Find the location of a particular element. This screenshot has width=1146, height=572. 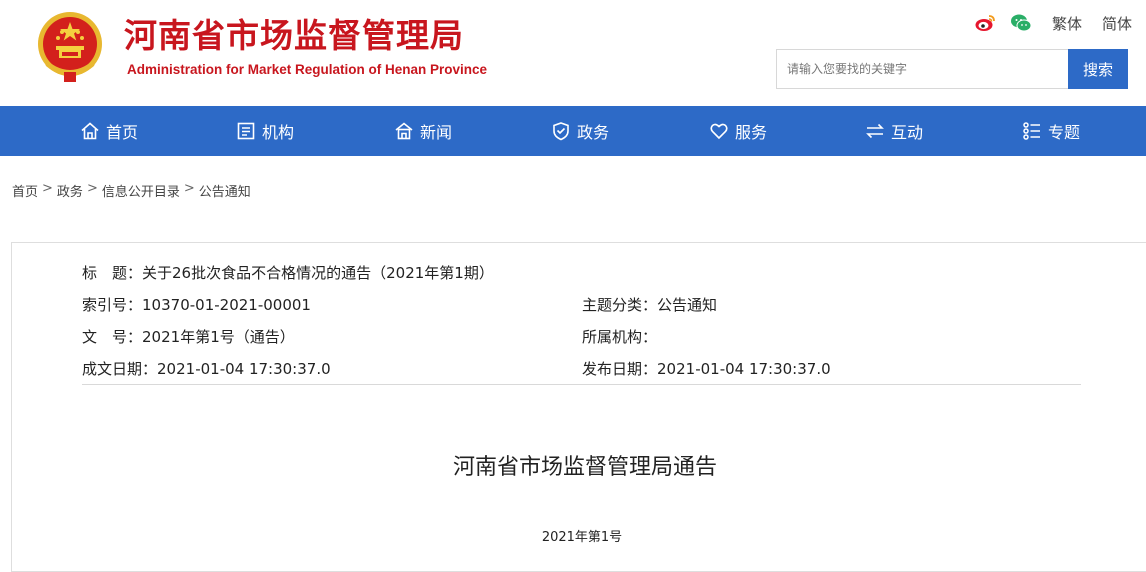

heart-icon is located at coordinates (719, 131).